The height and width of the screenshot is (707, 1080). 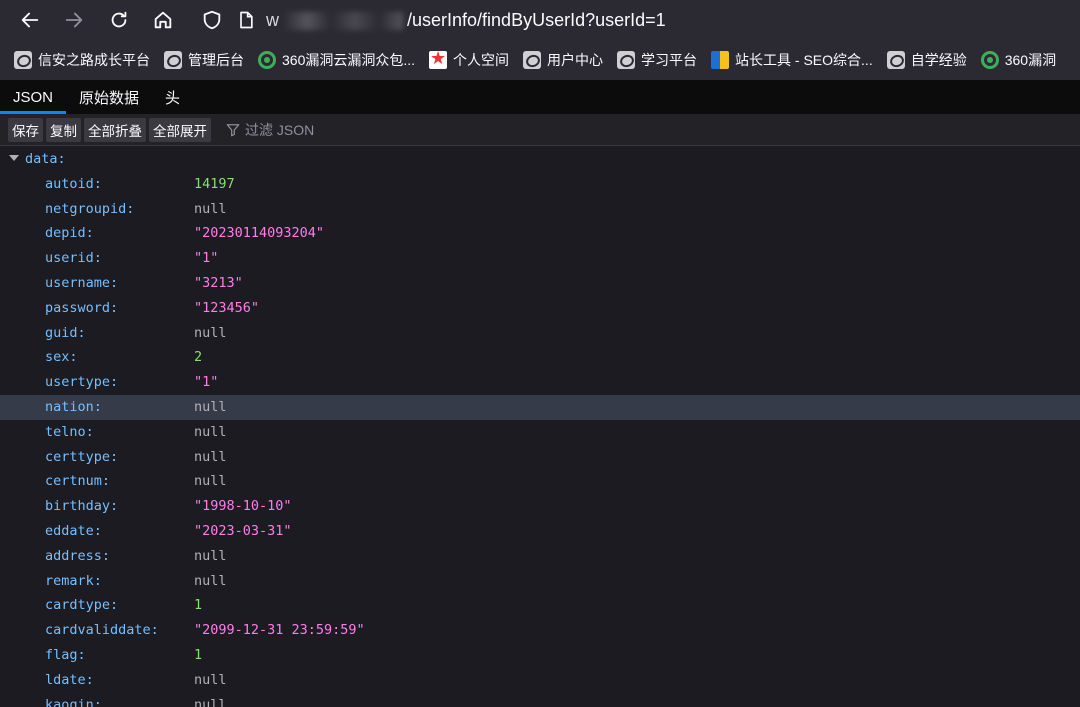 What do you see at coordinates (540, 357) in the screenshot?
I see `tree-row: sex: 2` at bounding box center [540, 357].